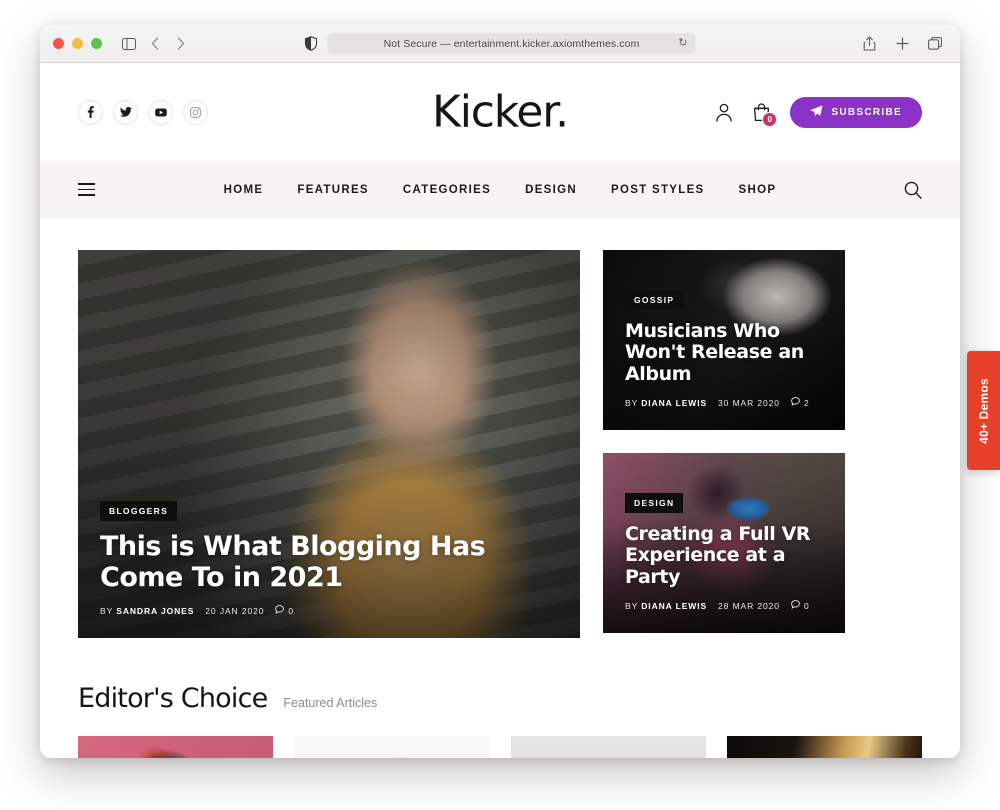 The width and height of the screenshot is (1000, 810). What do you see at coordinates (654, 299) in the screenshot?
I see `category-tag: GOSSIP` at bounding box center [654, 299].